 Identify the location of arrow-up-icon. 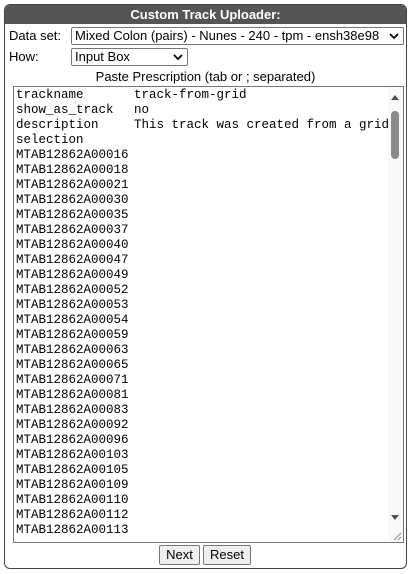
(395, 97).